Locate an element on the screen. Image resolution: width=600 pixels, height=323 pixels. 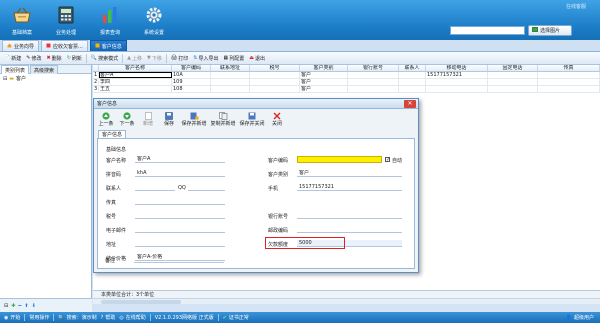
search-mode-button: 🔍 搜索模式 is located at coordinates (104, 58).